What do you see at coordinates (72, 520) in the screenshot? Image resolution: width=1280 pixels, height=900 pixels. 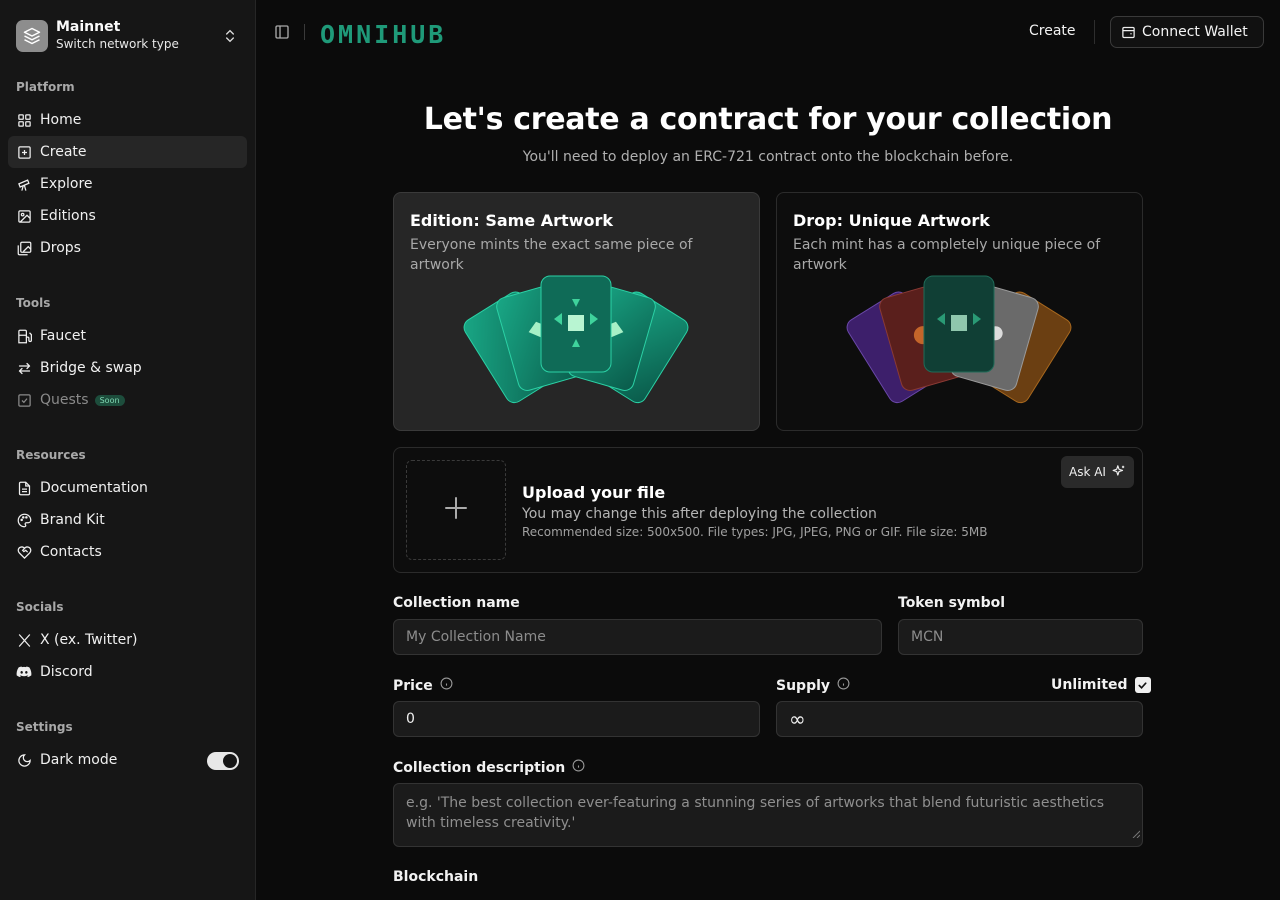 I see `sidebar-item-label: Brand Kit` at bounding box center [72, 520].